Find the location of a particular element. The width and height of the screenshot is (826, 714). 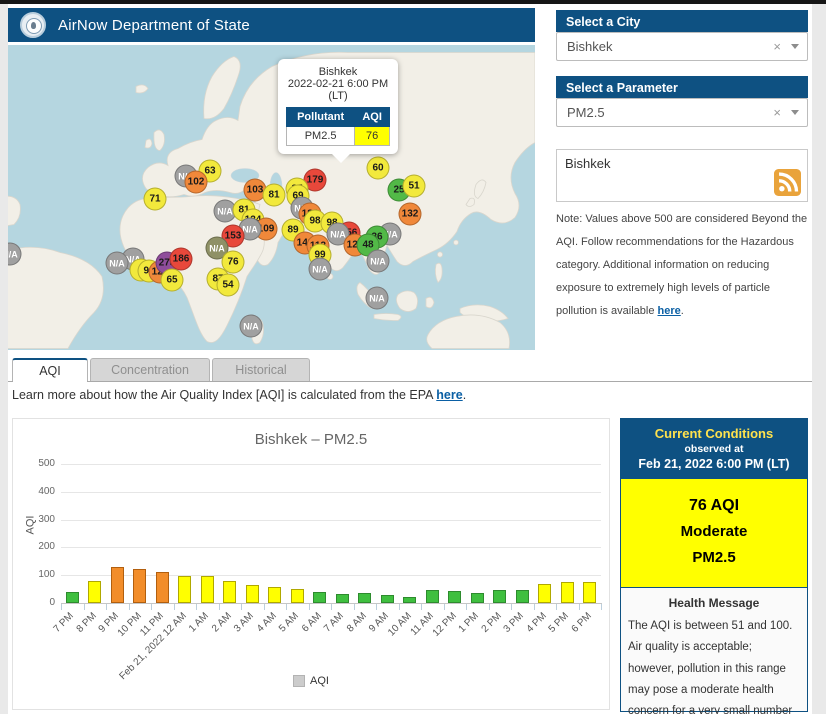

tab-aqi: AQI is located at coordinates (50, 370).